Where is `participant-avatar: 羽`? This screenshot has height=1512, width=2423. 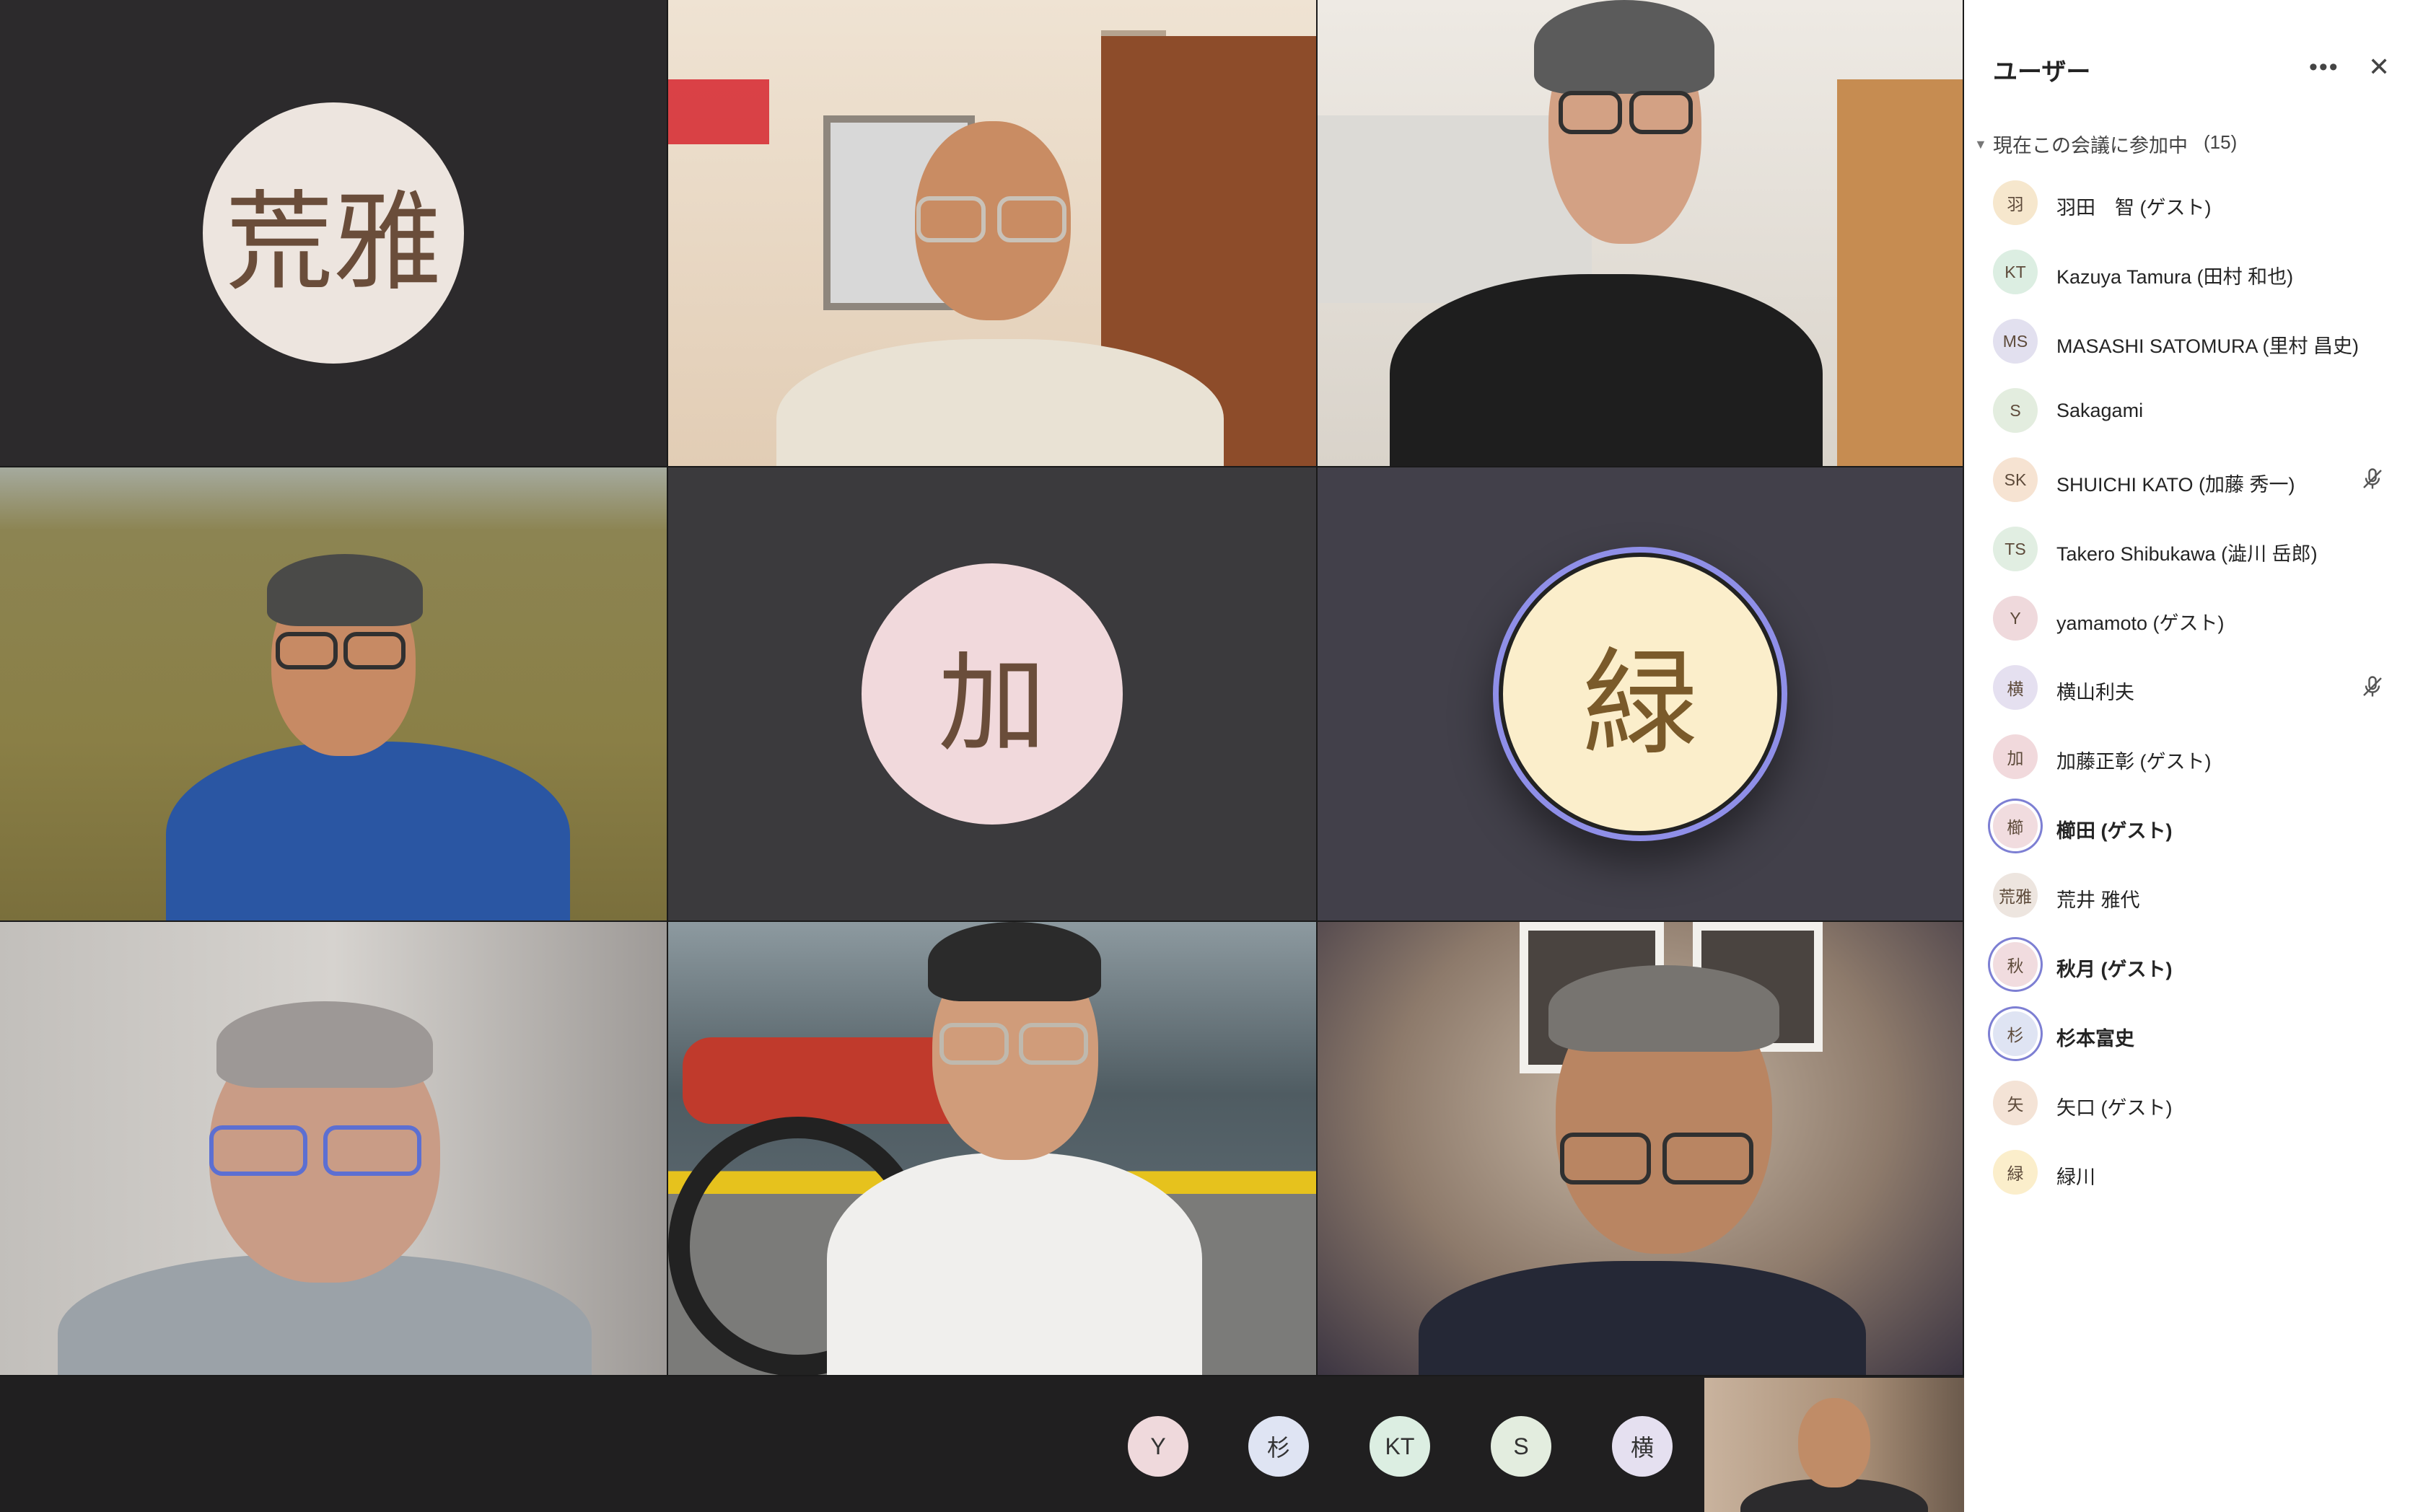 participant-avatar: 羽 is located at coordinates (2015, 203).